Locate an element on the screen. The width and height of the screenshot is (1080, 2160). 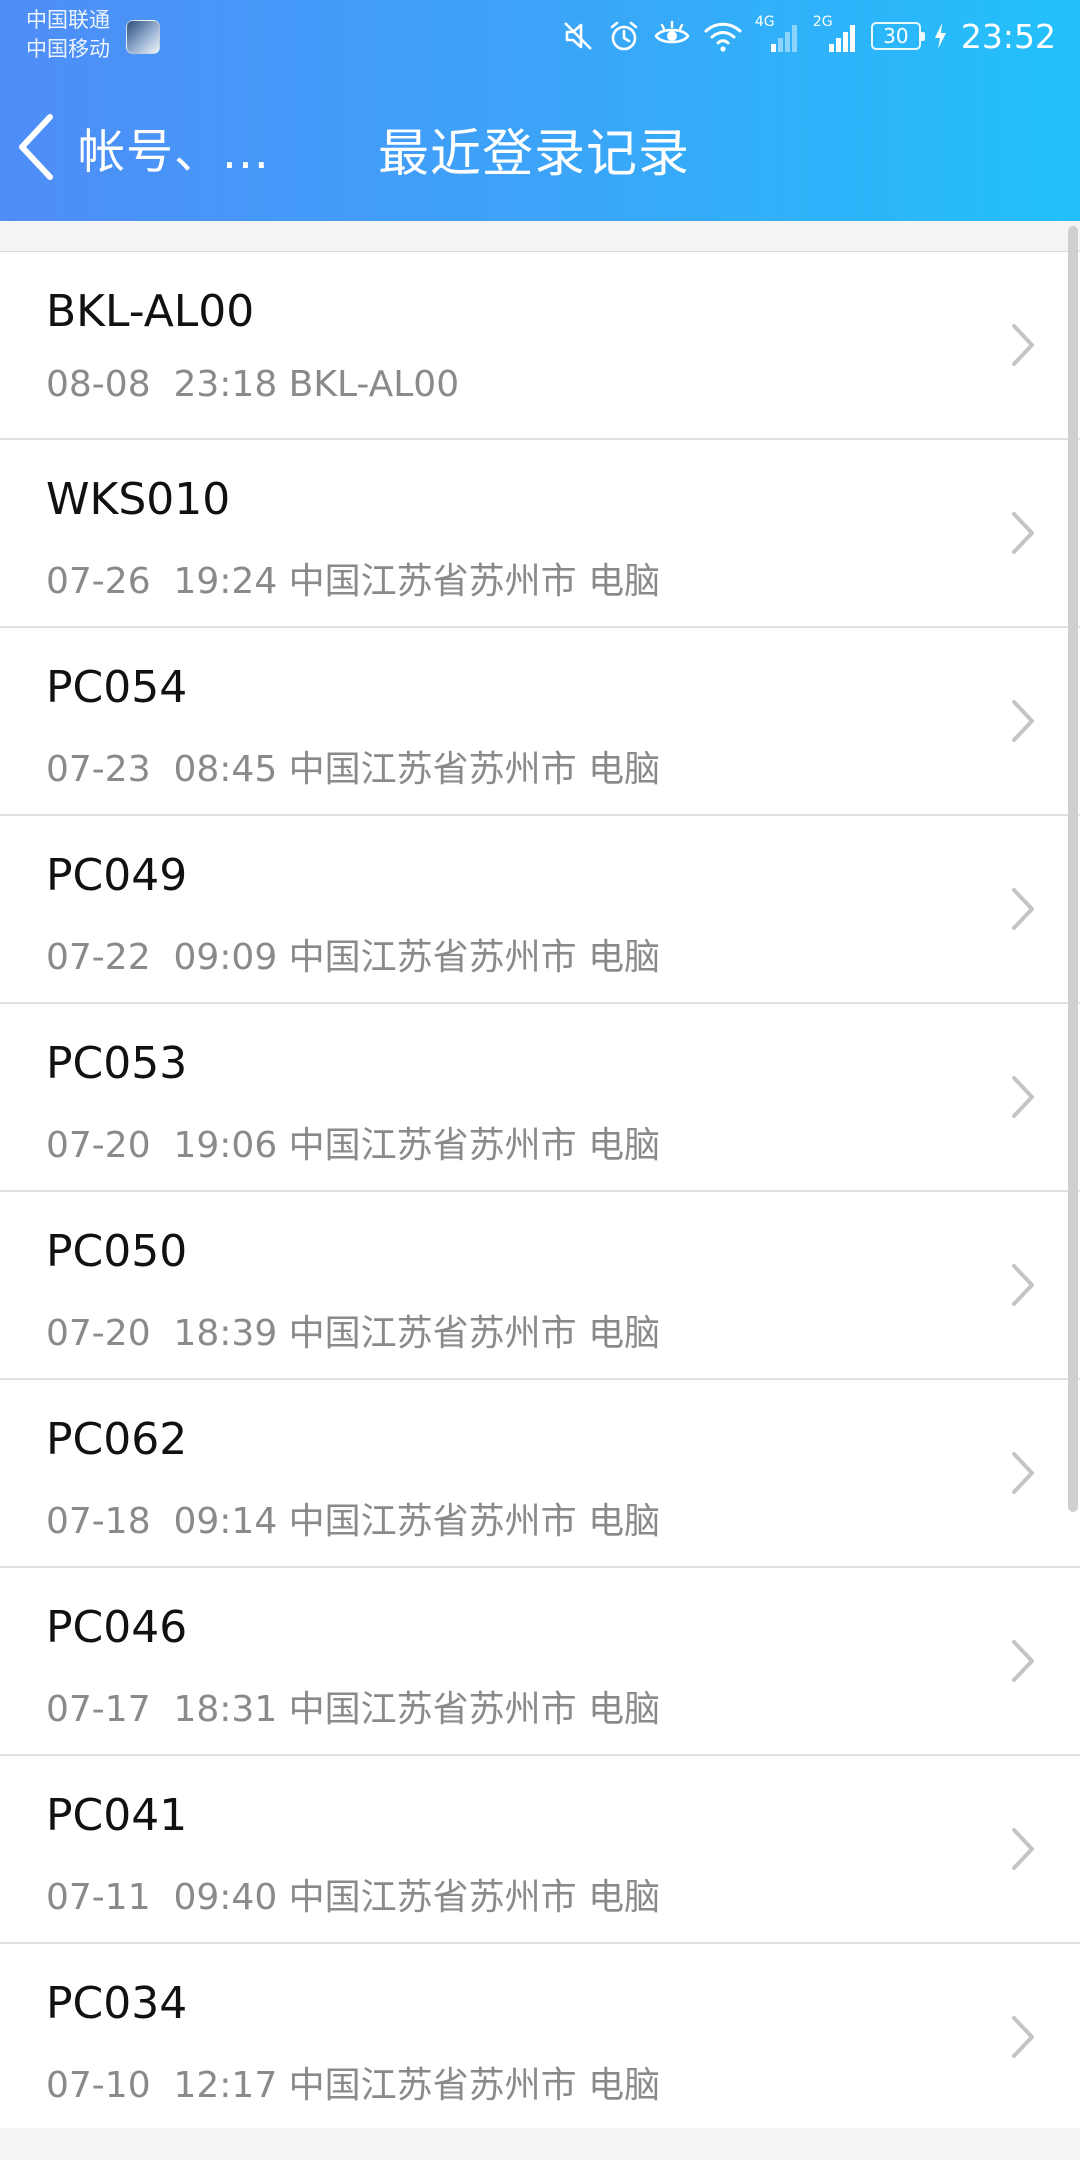
back-arrow-icon is located at coordinates (36, 147).